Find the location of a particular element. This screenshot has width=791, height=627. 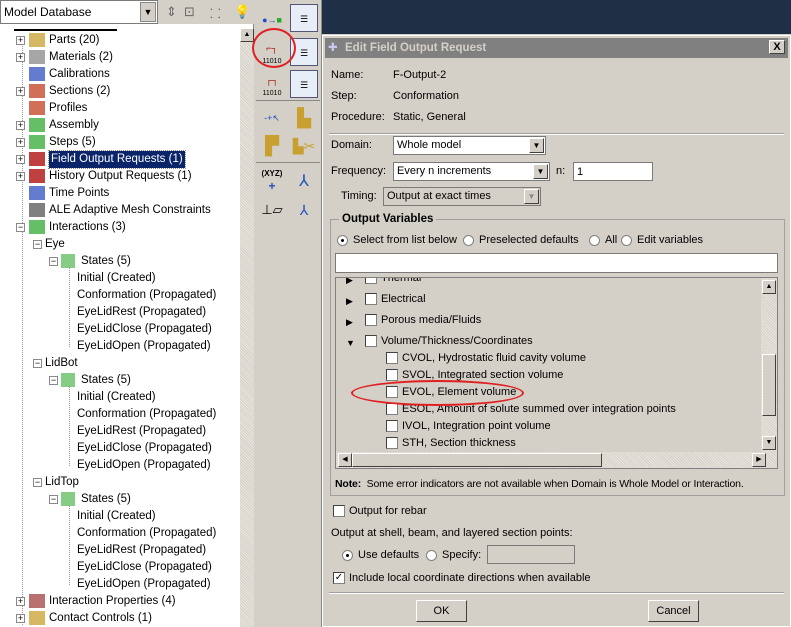

scroll-thumb is located at coordinates (769, 385).